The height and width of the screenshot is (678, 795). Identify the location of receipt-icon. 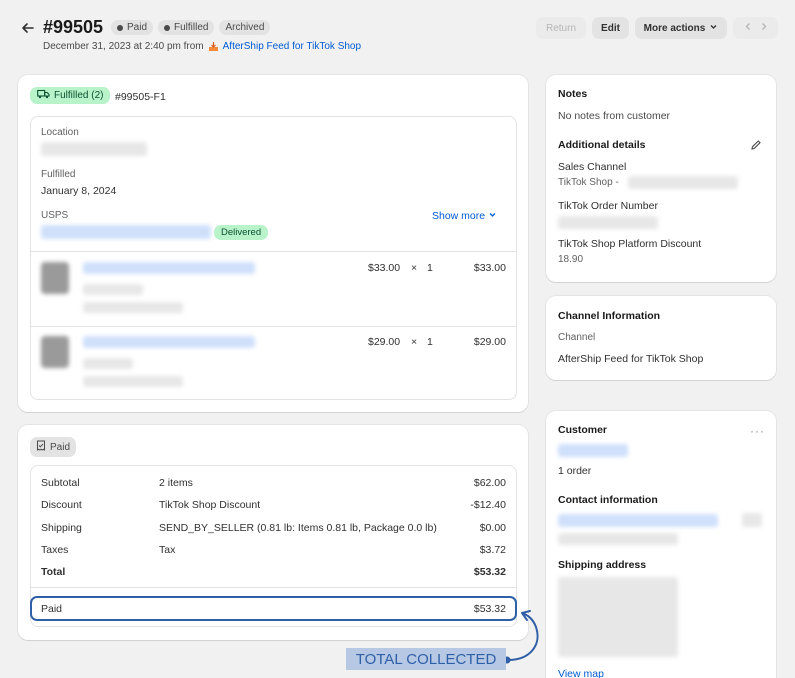
(41, 447).